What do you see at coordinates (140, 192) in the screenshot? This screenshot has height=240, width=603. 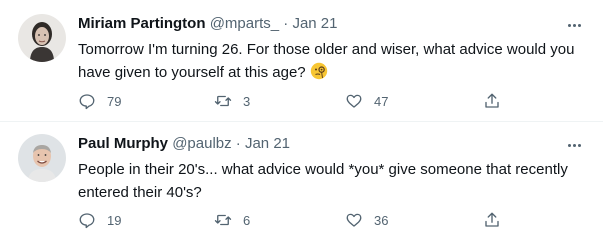 I see `tweet-text-line: entered their 40's?` at bounding box center [140, 192].